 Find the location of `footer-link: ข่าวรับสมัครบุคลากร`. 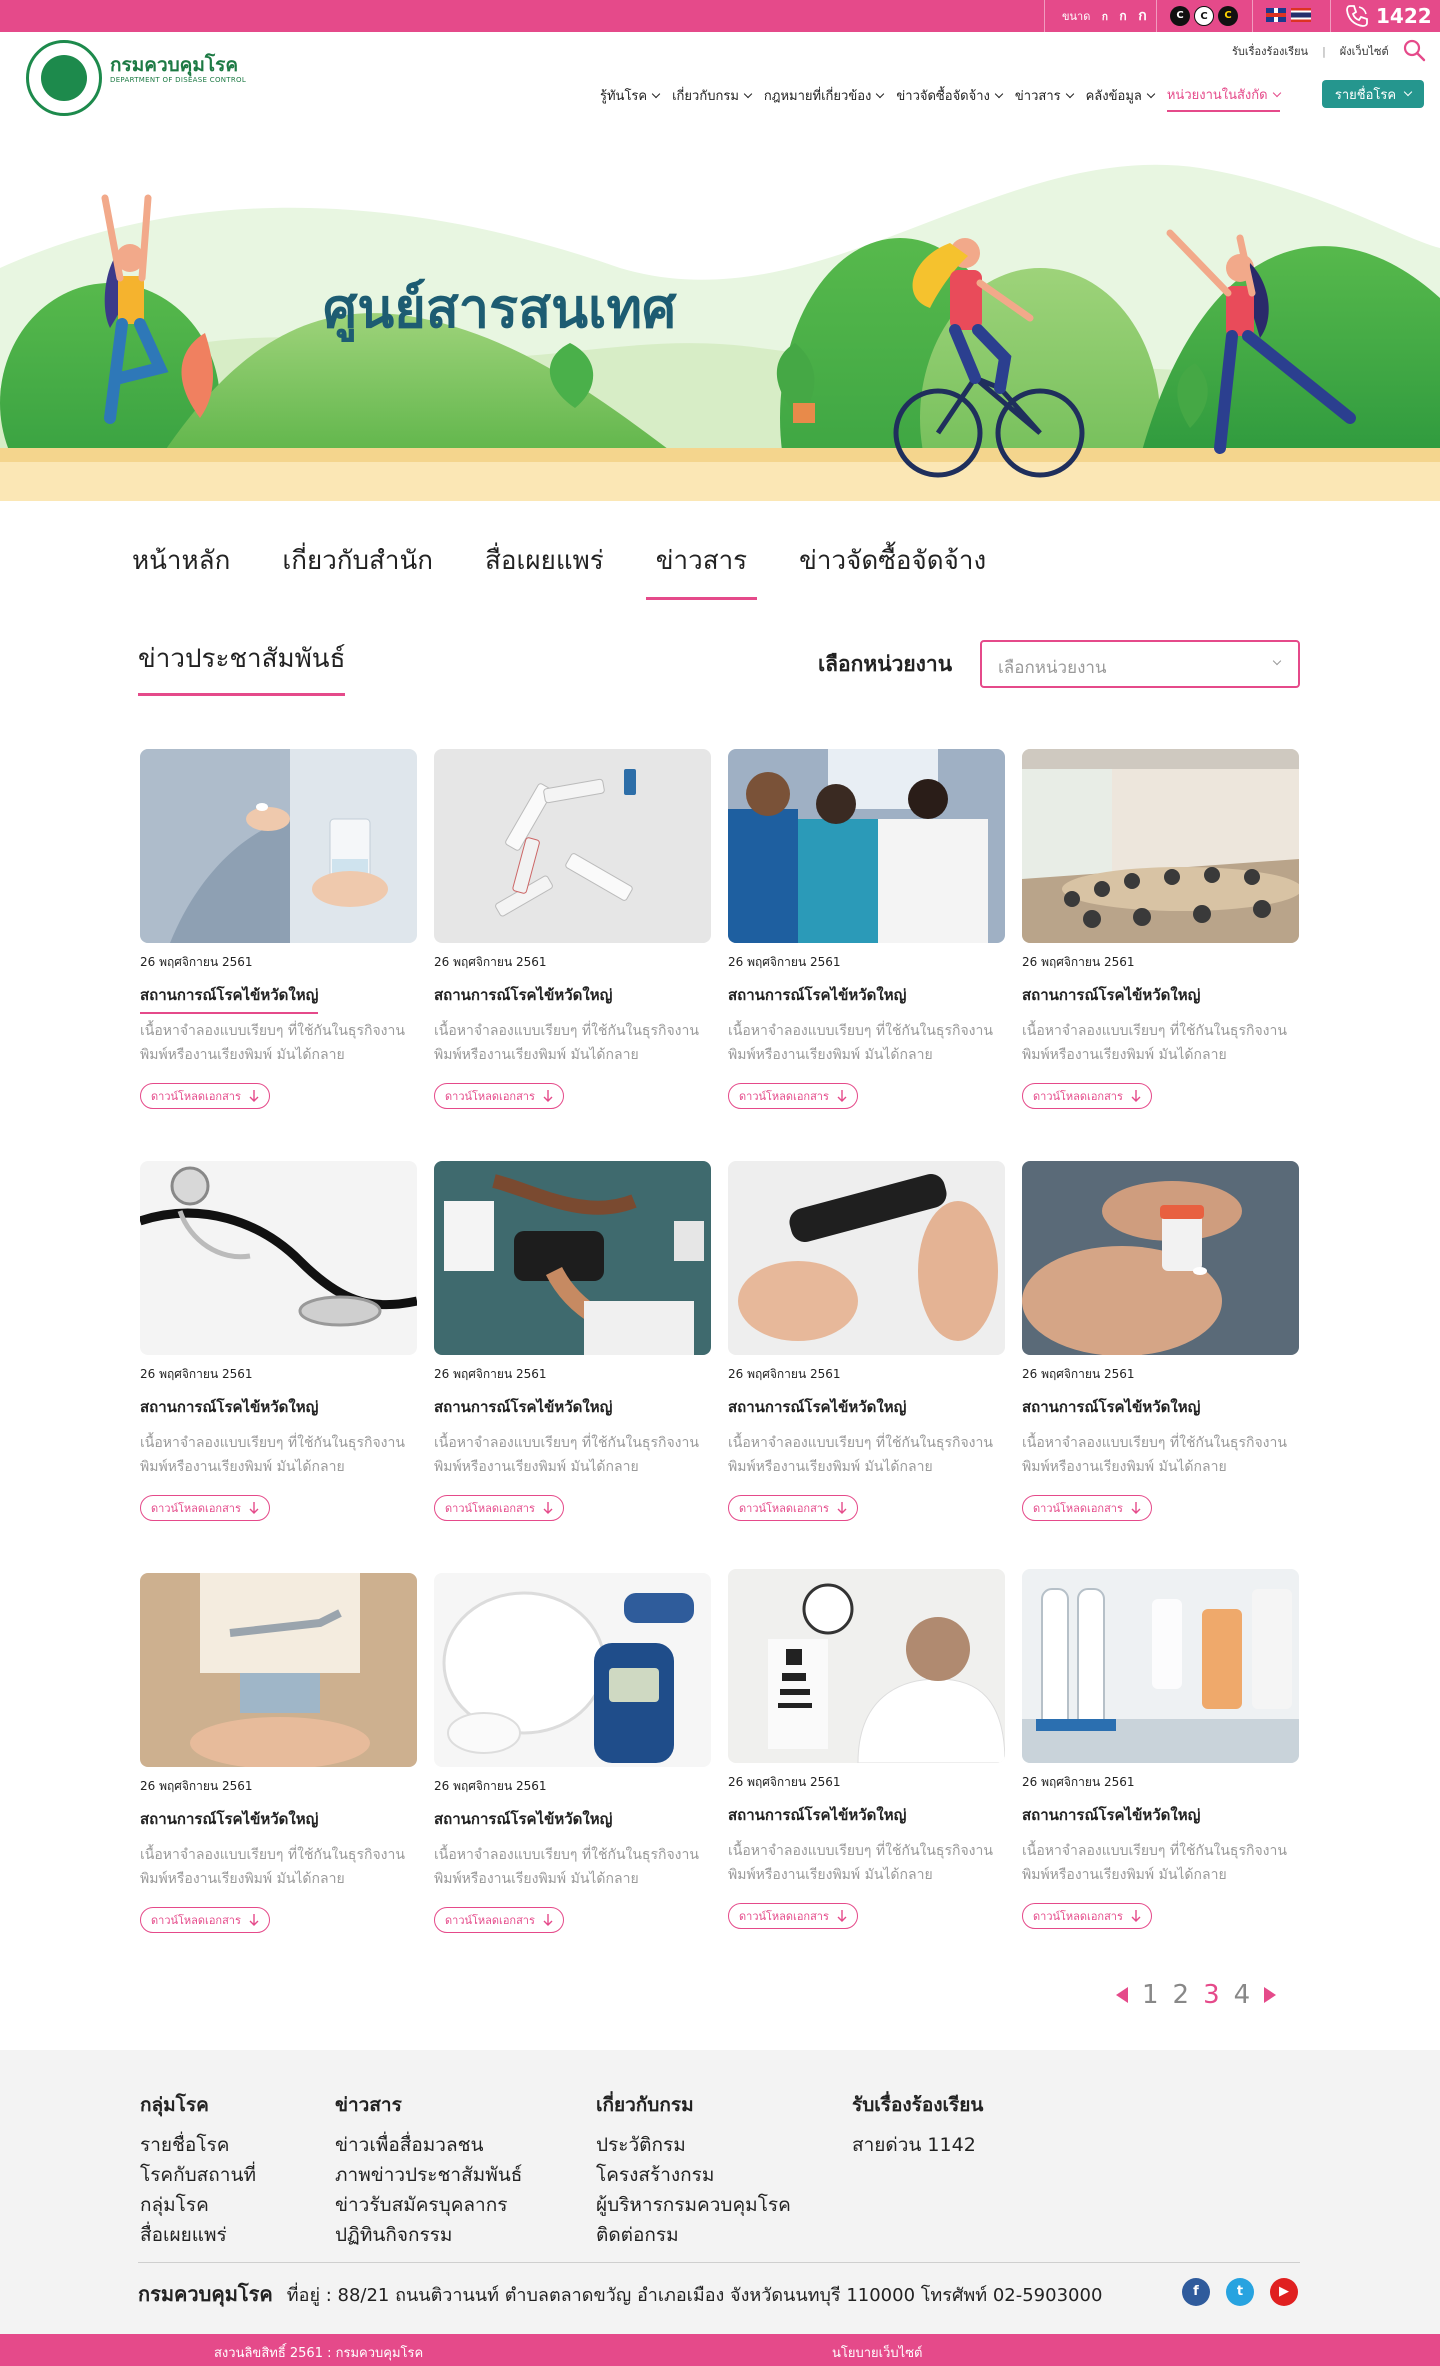

footer-link: ข่าวรับสมัครบุคลากร is located at coordinates (428, 2205).